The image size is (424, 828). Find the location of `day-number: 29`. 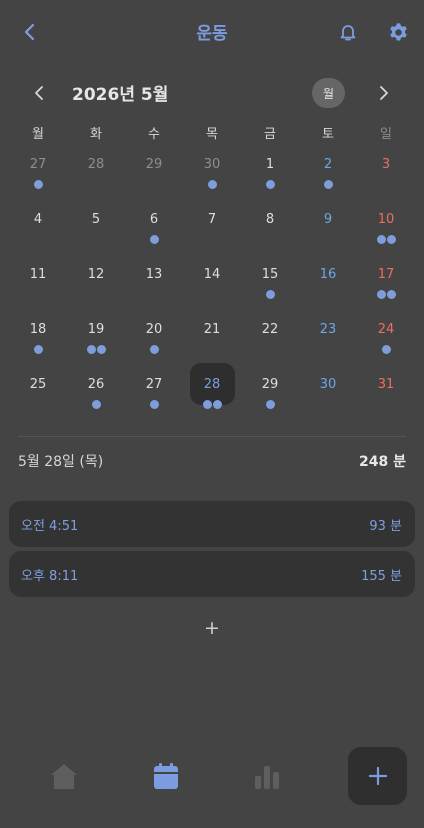

day-number: 29 is located at coordinates (270, 384).